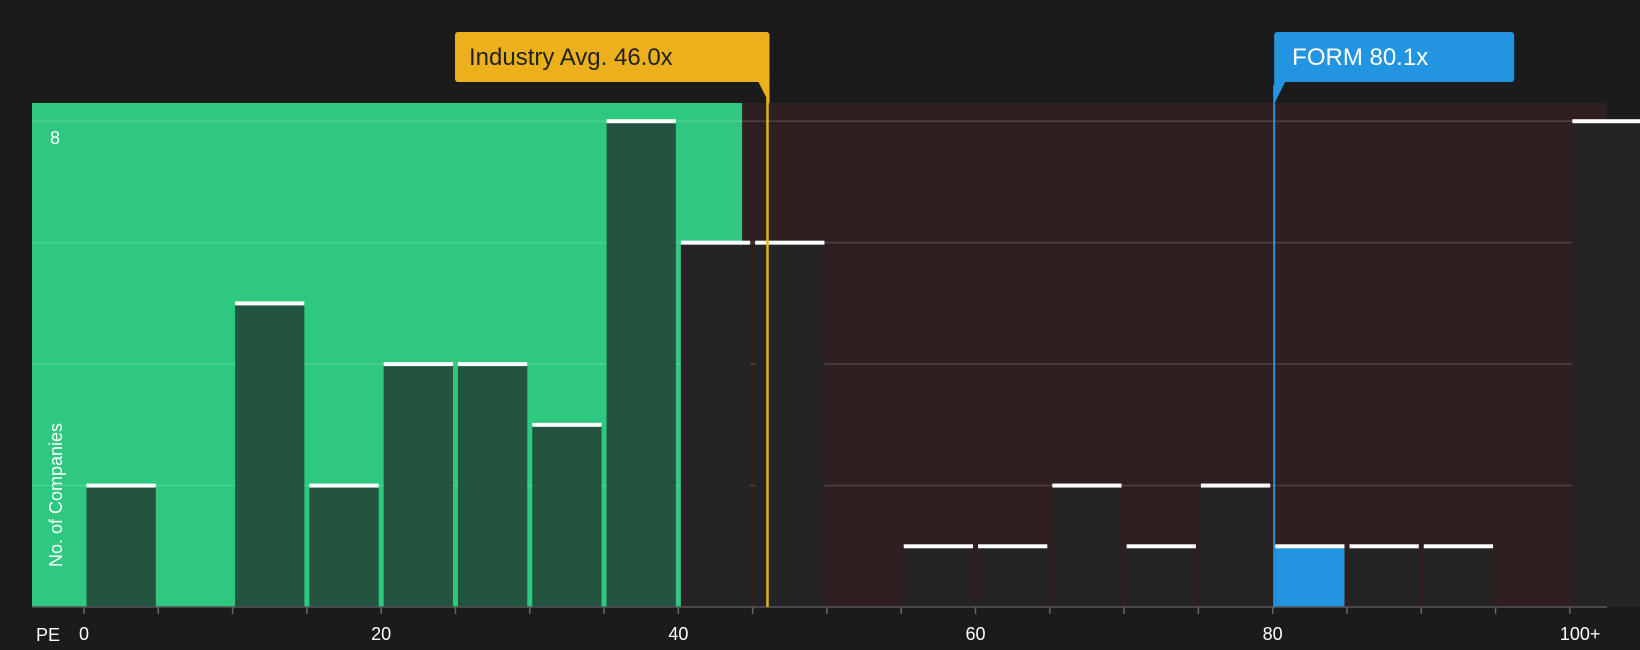  Describe the element at coordinates (381, 634) in the screenshot. I see `x-tick-label: 20` at that location.